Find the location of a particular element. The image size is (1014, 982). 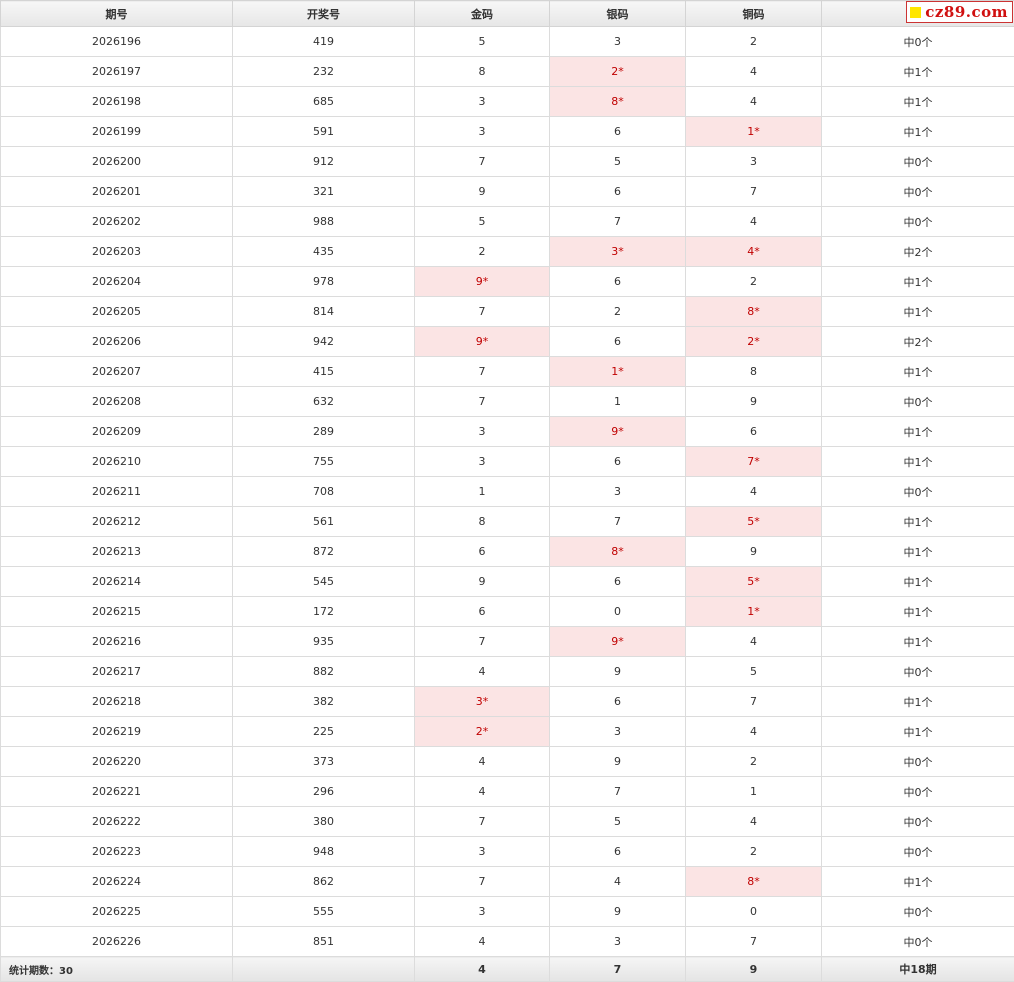

cell-period: 2026225 is located at coordinates (117, 912).